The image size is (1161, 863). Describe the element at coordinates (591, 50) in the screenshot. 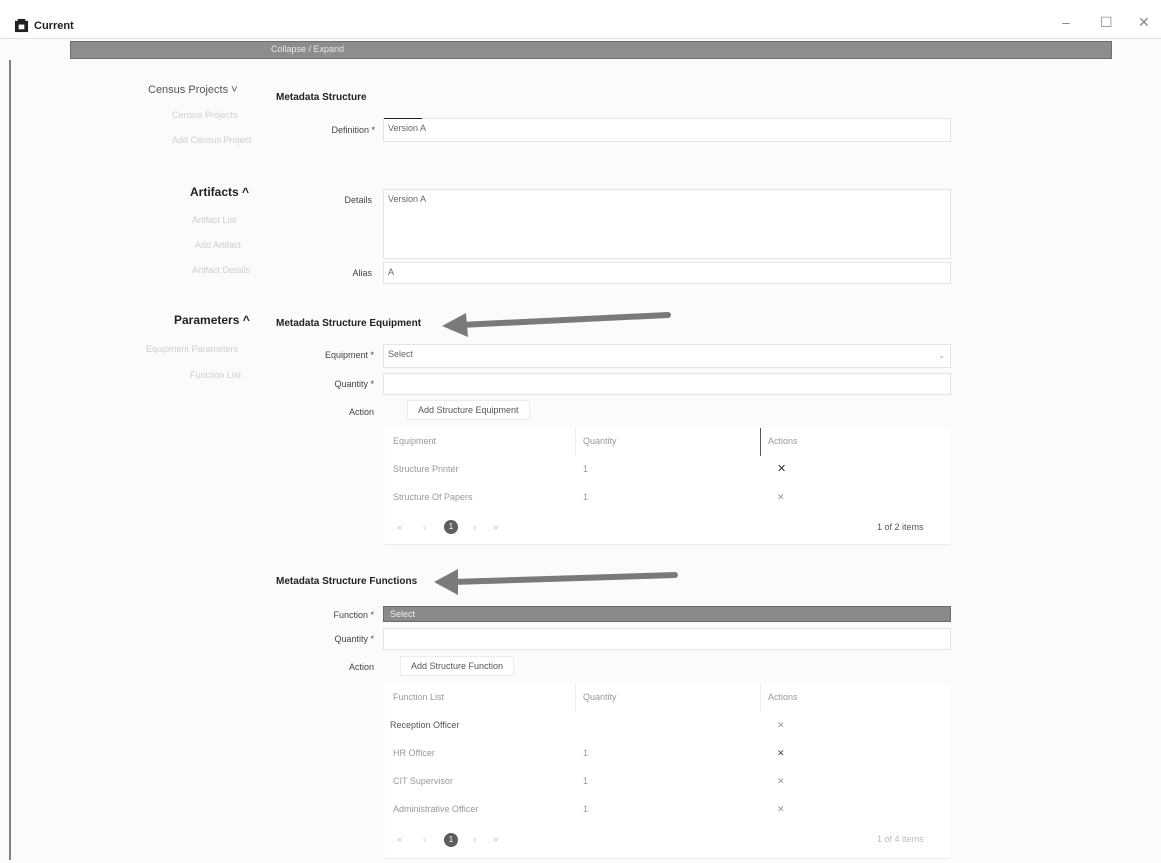

I see `top-toolbar: Collapse / Expand` at that location.